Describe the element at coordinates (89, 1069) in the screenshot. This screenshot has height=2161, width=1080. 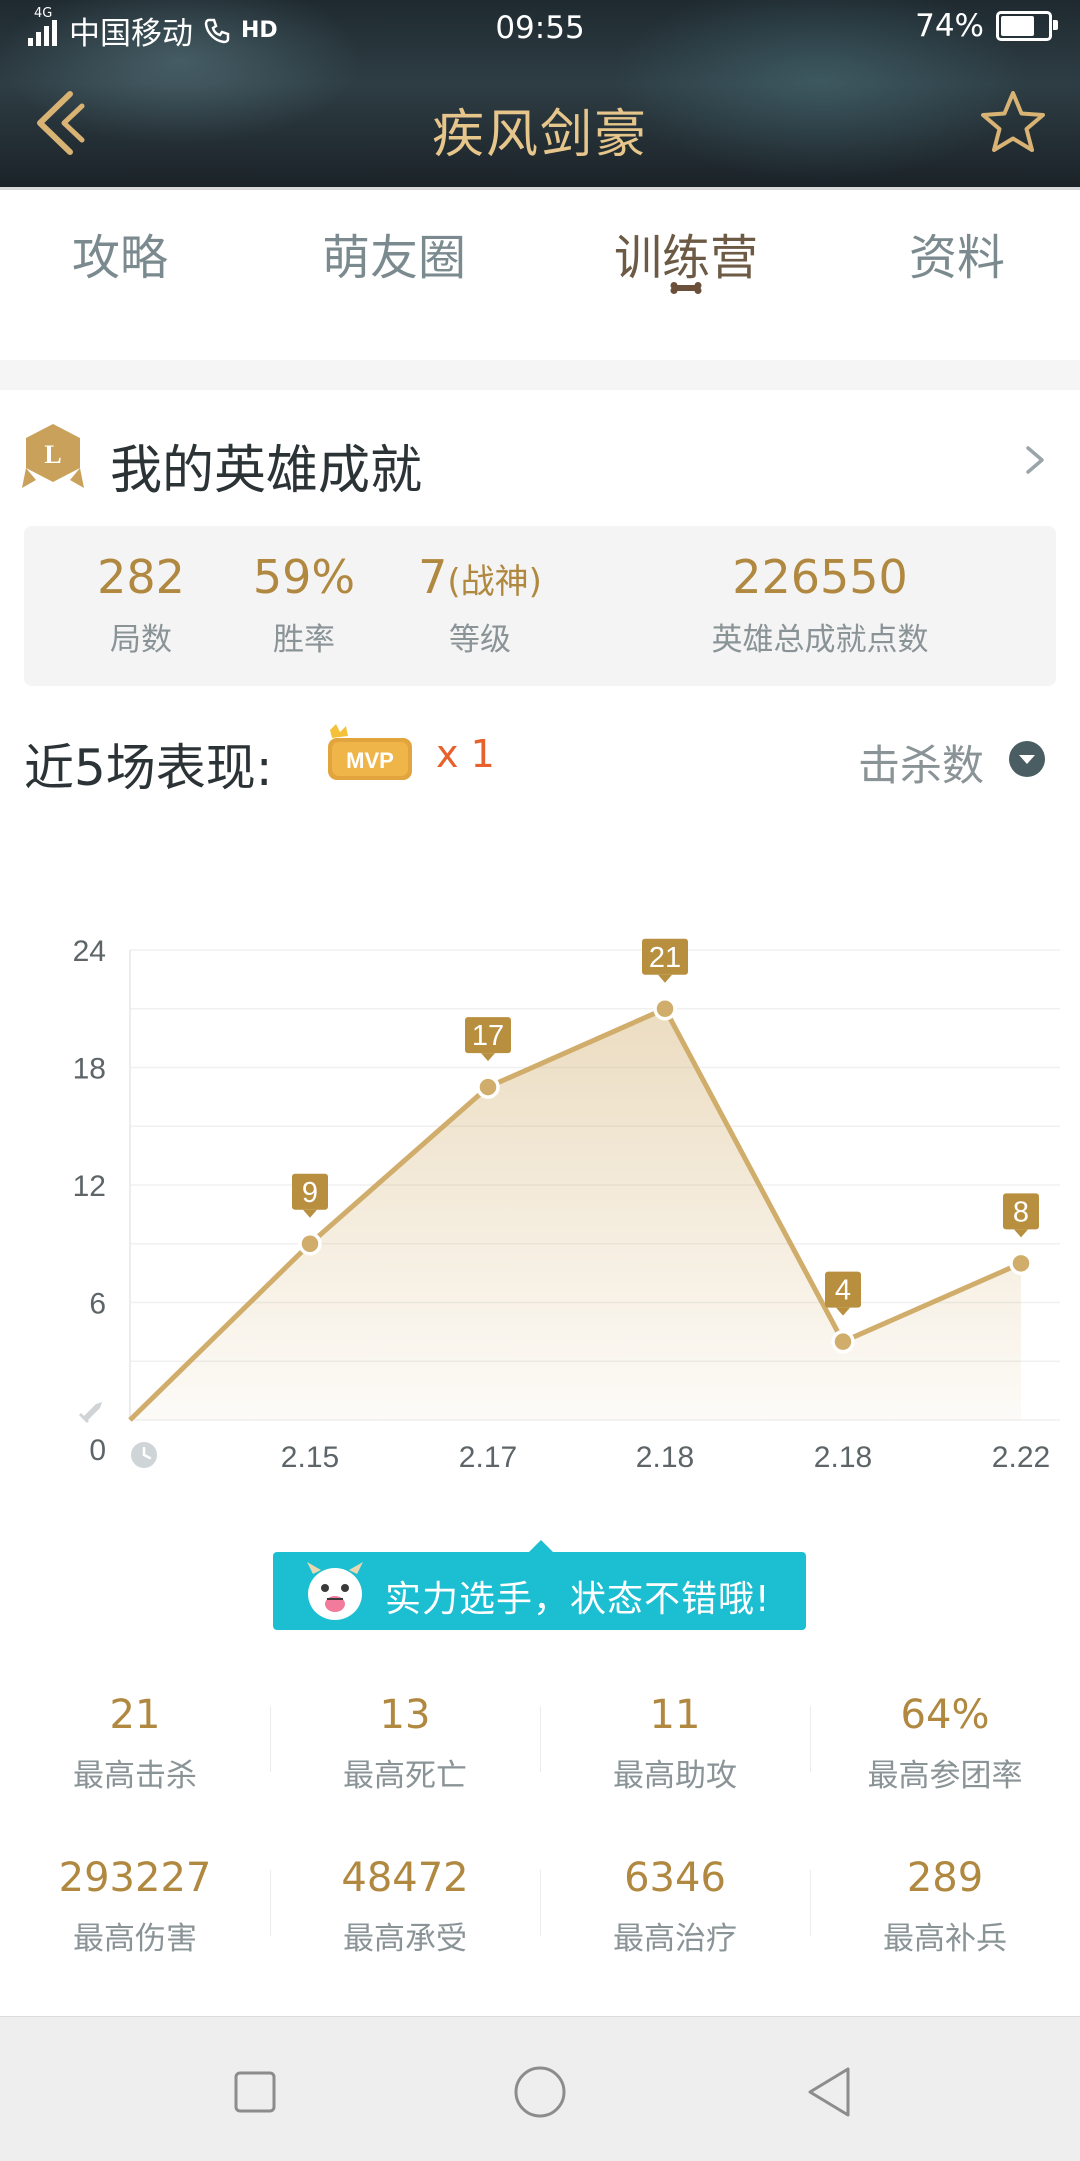
I see `y-tick-label: 18` at that location.